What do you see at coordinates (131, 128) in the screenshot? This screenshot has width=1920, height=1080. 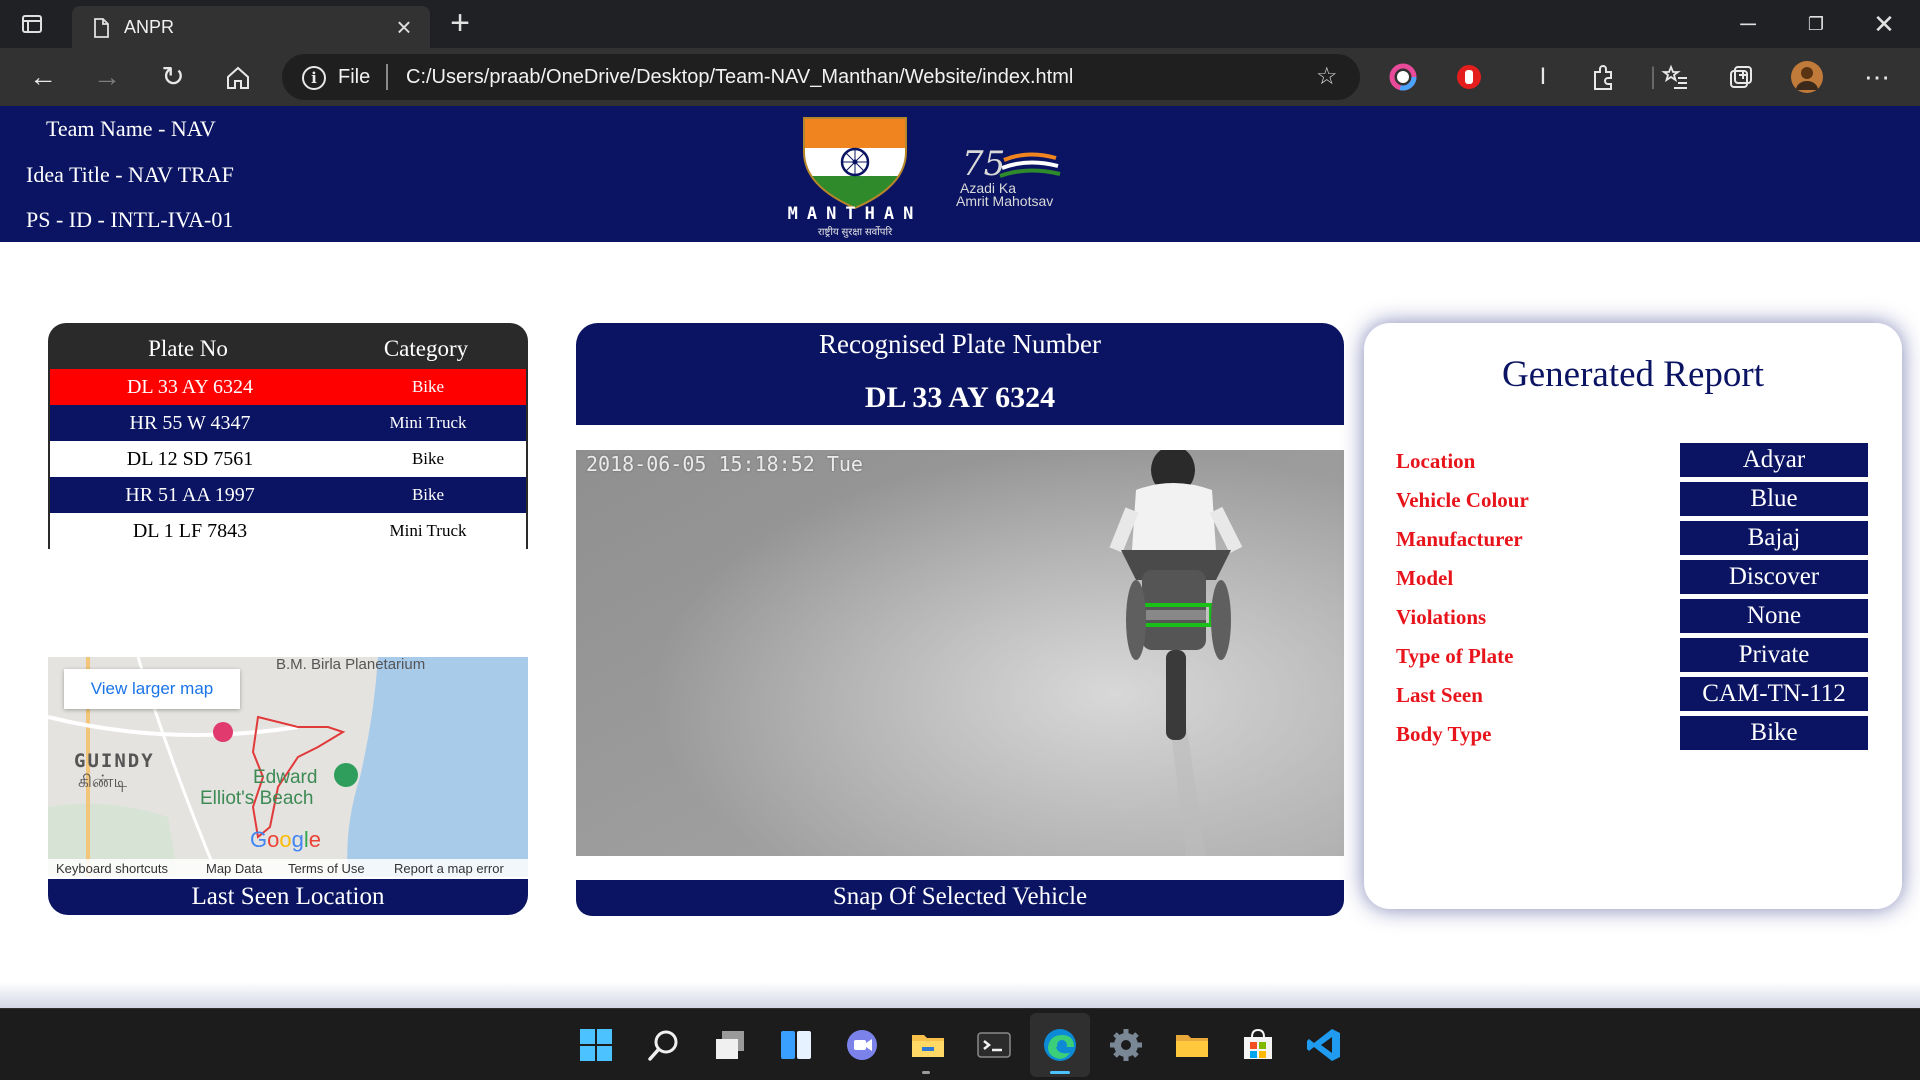 I see `team-name: Team Name - NAV` at bounding box center [131, 128].